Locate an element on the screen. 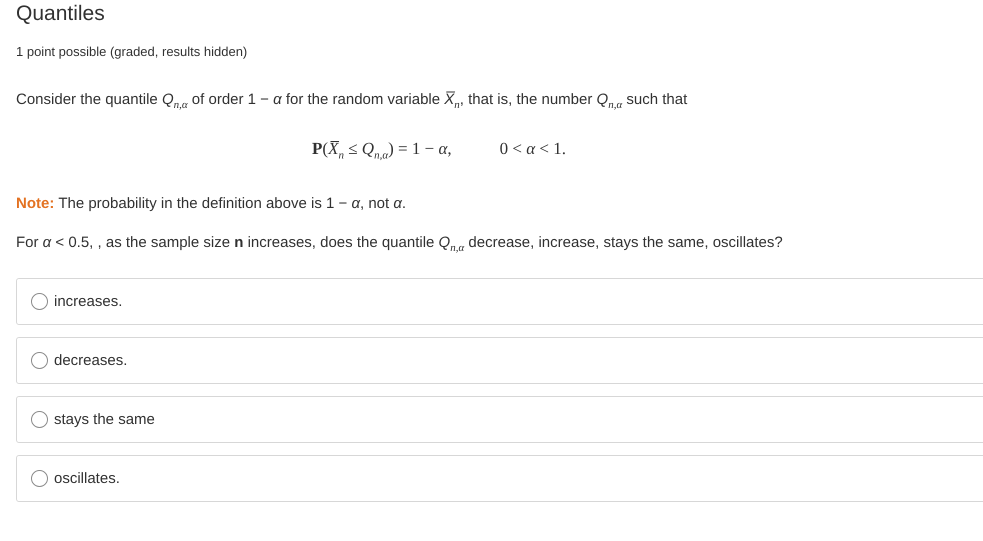 This screenshot has width=983, height=541. option-label: oscillates. is located at coordinates (87, 479).